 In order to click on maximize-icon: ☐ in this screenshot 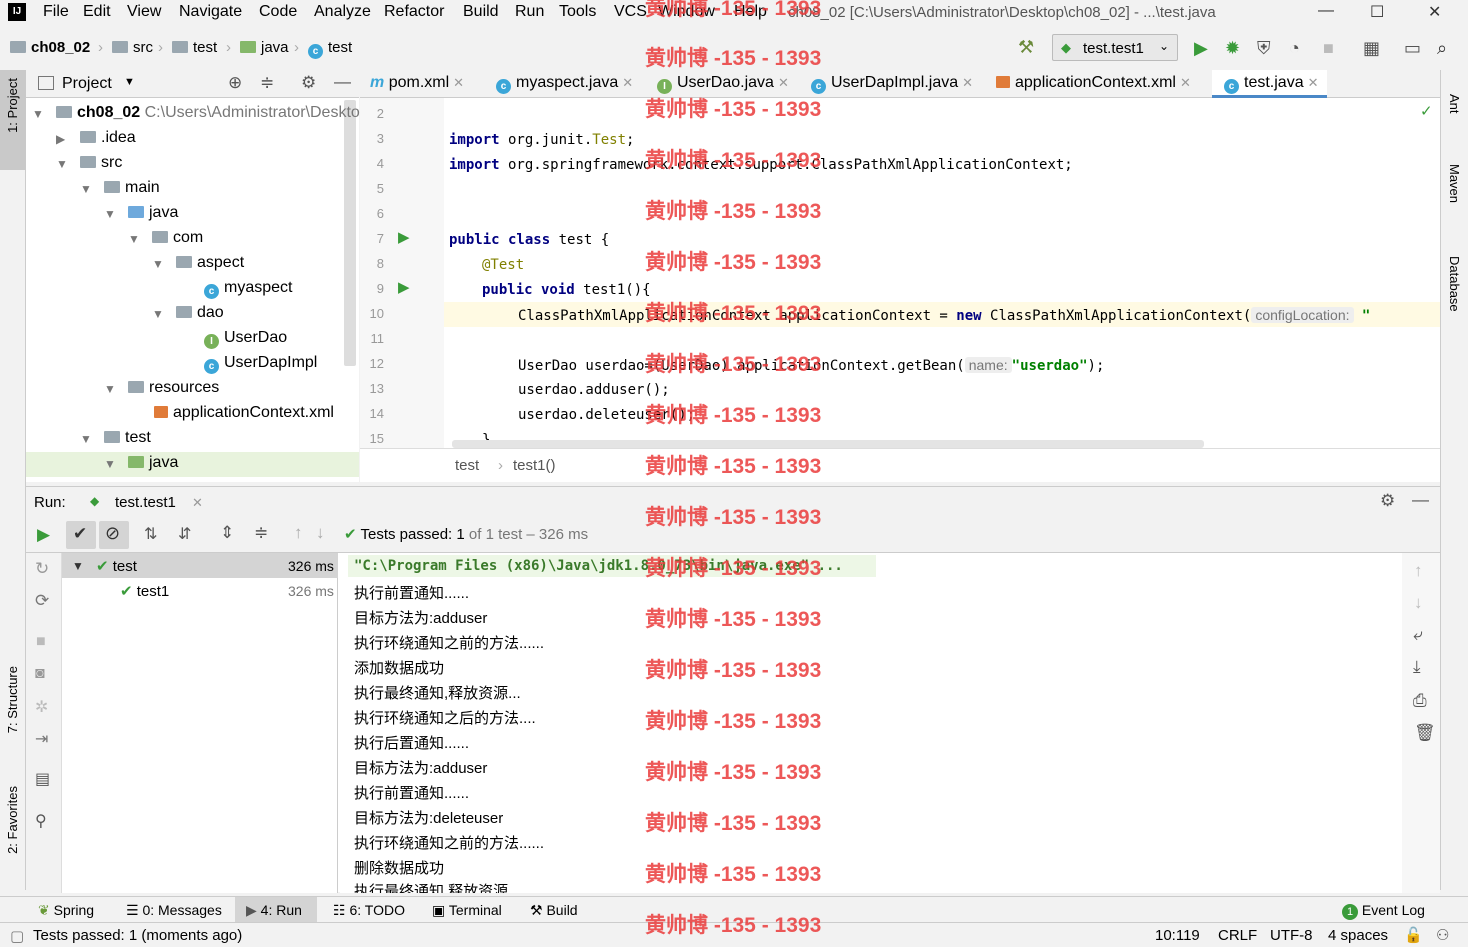, I will do `click(1377, 12)`.